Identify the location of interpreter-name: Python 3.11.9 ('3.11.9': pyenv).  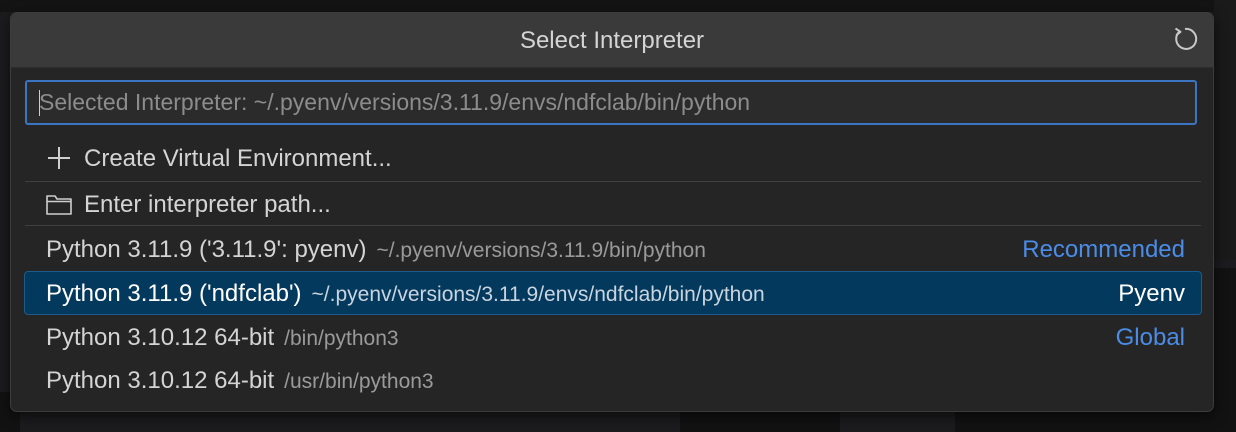
(206, 249).